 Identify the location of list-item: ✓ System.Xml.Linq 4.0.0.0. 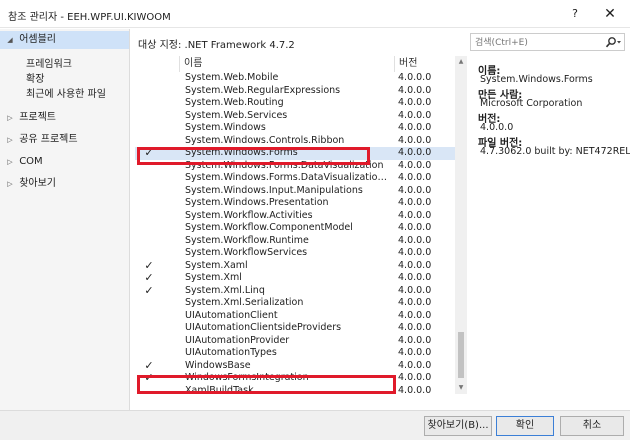
(295, 291).